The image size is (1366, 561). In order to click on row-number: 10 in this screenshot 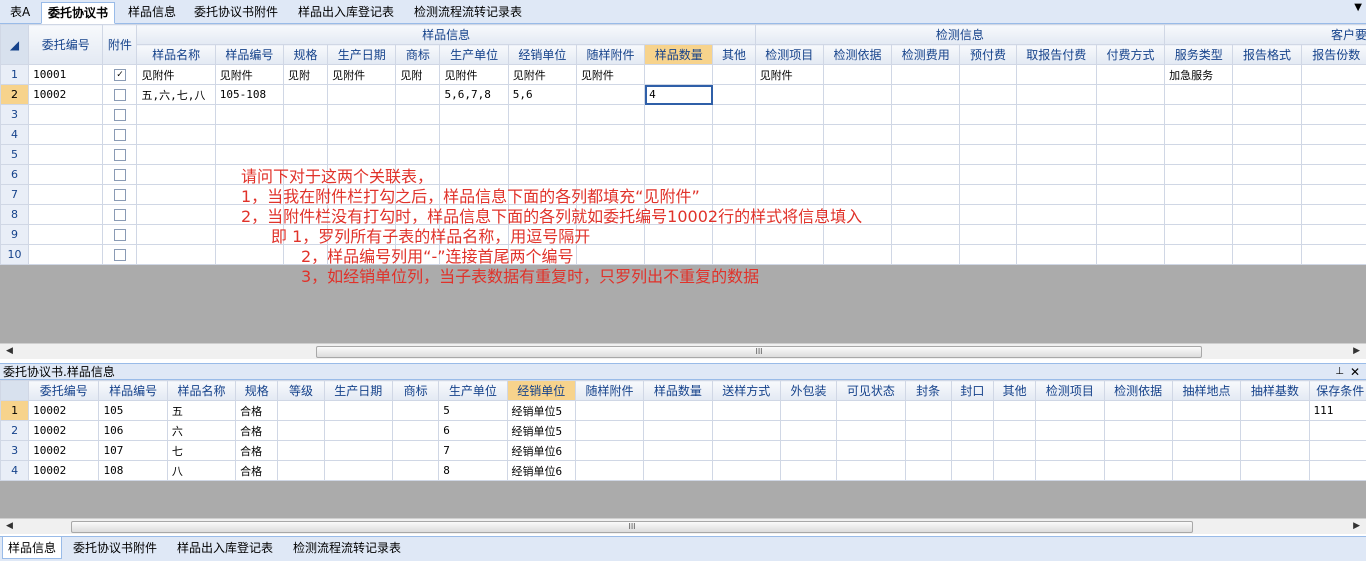, I will do `click(15, 254)`.